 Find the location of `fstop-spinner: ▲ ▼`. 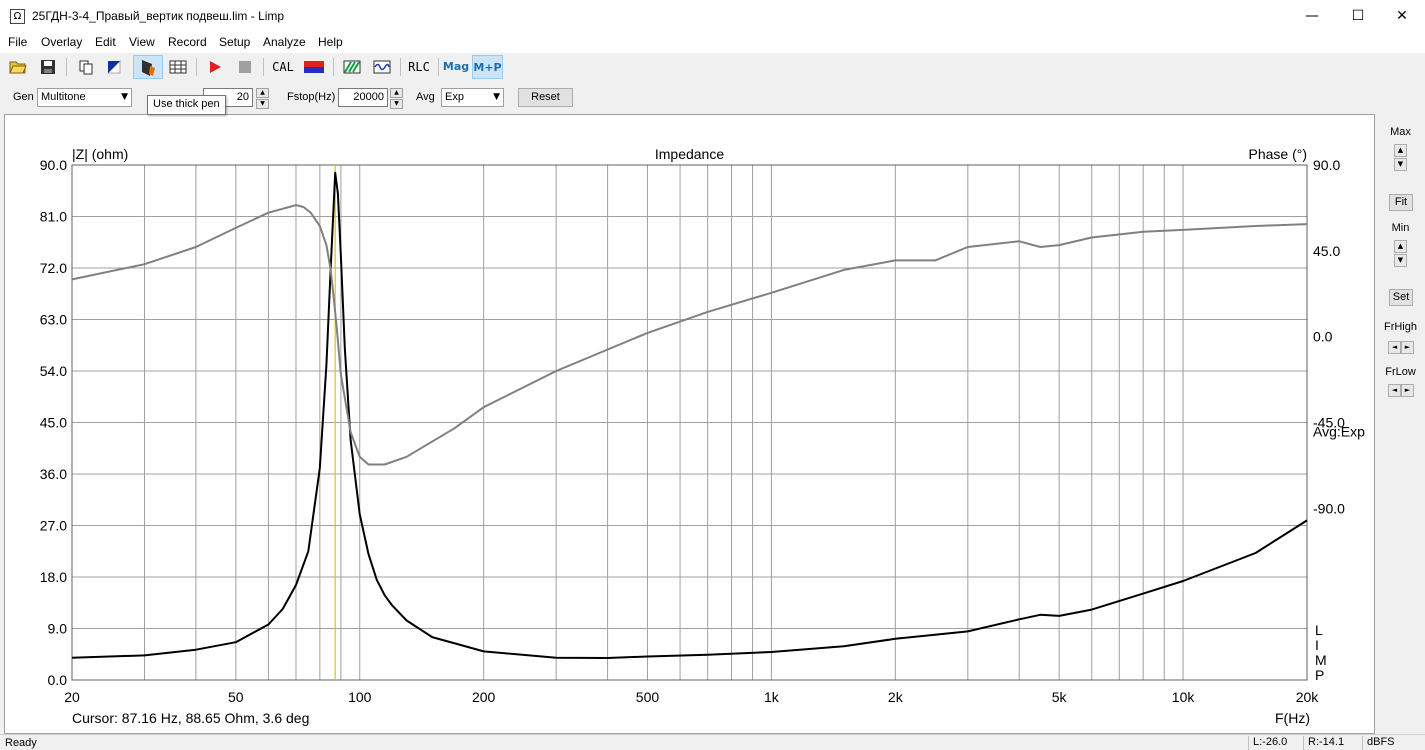

fstop-spinner: ▲ ▼ is located at coordinates (396, 98).